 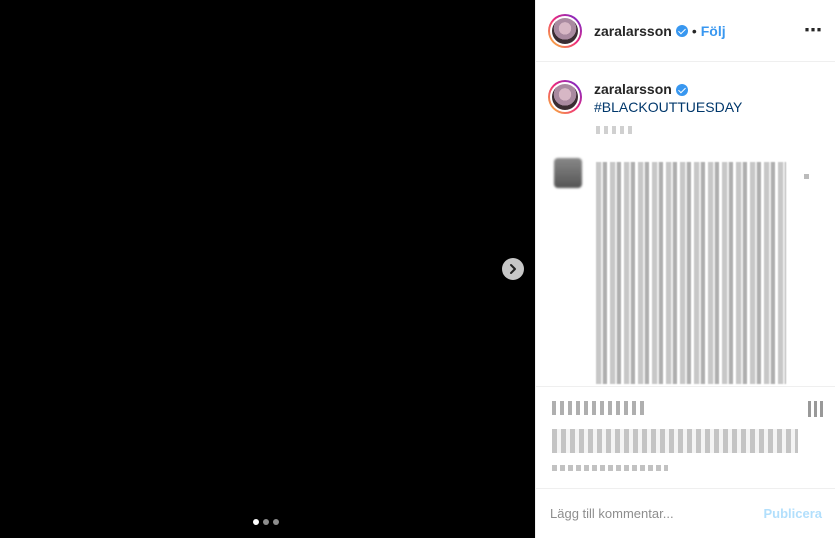 I want to click on post-header: zaralarsson • Följ ⋯, so click(x=685, y=31).